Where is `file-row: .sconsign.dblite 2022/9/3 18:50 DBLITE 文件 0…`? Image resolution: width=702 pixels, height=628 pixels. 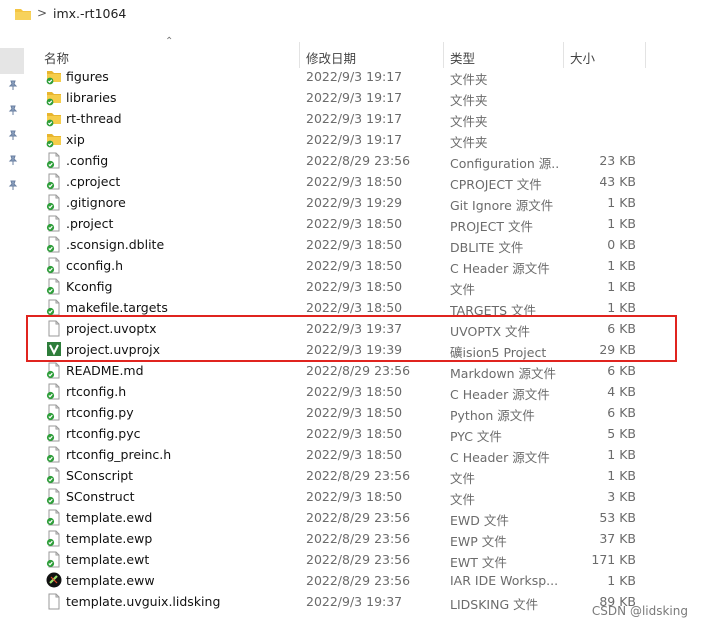
file-row: .sconsign.dblite 2022/9/3 18:50 DBLITE 文件 0… is located at coordinates (351, 244).